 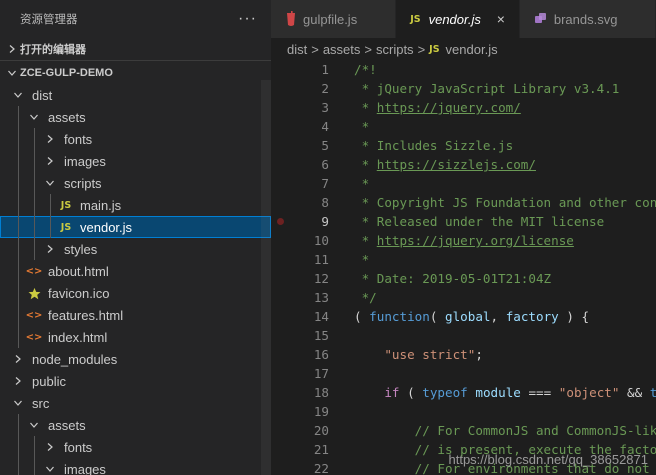 What do you see at coordinates (453, 278) in the screenshot?
I see `comment: * Date: 2019-05-01T21:04Z` at bounding box center [453, 278].